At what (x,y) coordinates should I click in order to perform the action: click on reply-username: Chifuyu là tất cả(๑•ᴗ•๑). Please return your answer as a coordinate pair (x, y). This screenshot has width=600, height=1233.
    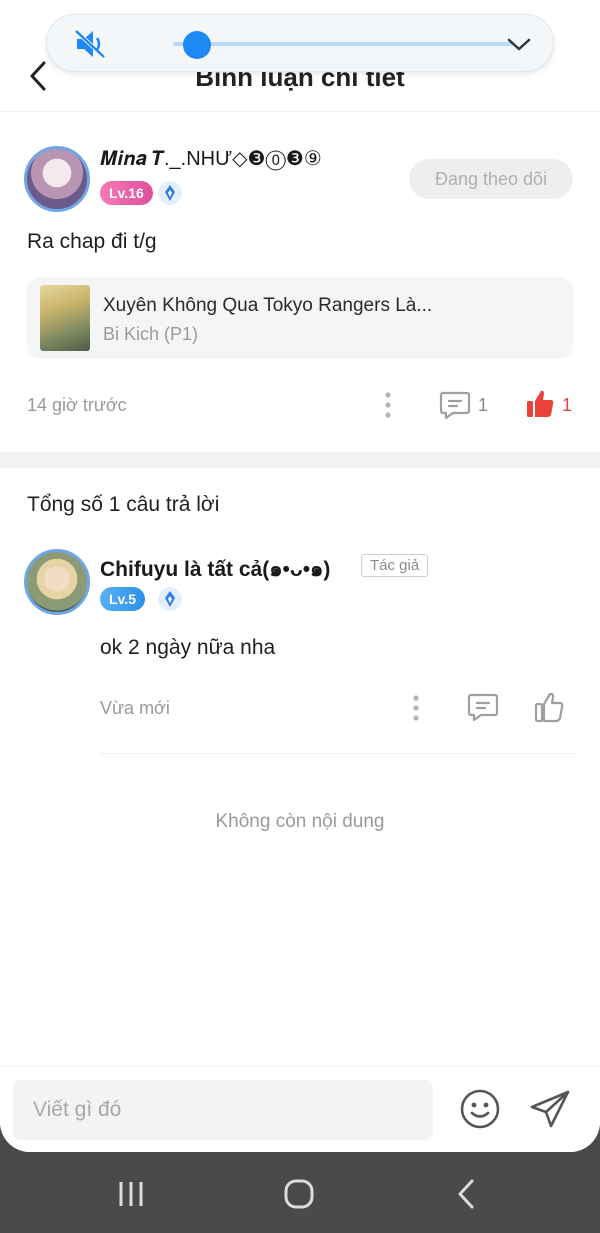
    Looking at the image, I should click on (215, 569).